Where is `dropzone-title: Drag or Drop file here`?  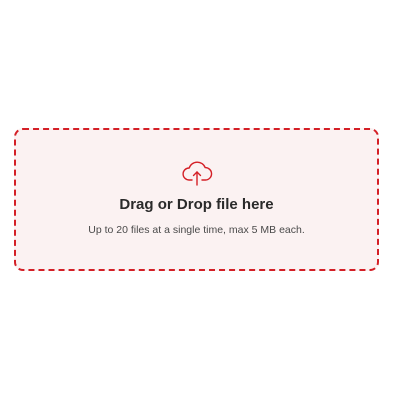
dropzone-title: Drag or Drop file here is located at coordinates (196, 204).